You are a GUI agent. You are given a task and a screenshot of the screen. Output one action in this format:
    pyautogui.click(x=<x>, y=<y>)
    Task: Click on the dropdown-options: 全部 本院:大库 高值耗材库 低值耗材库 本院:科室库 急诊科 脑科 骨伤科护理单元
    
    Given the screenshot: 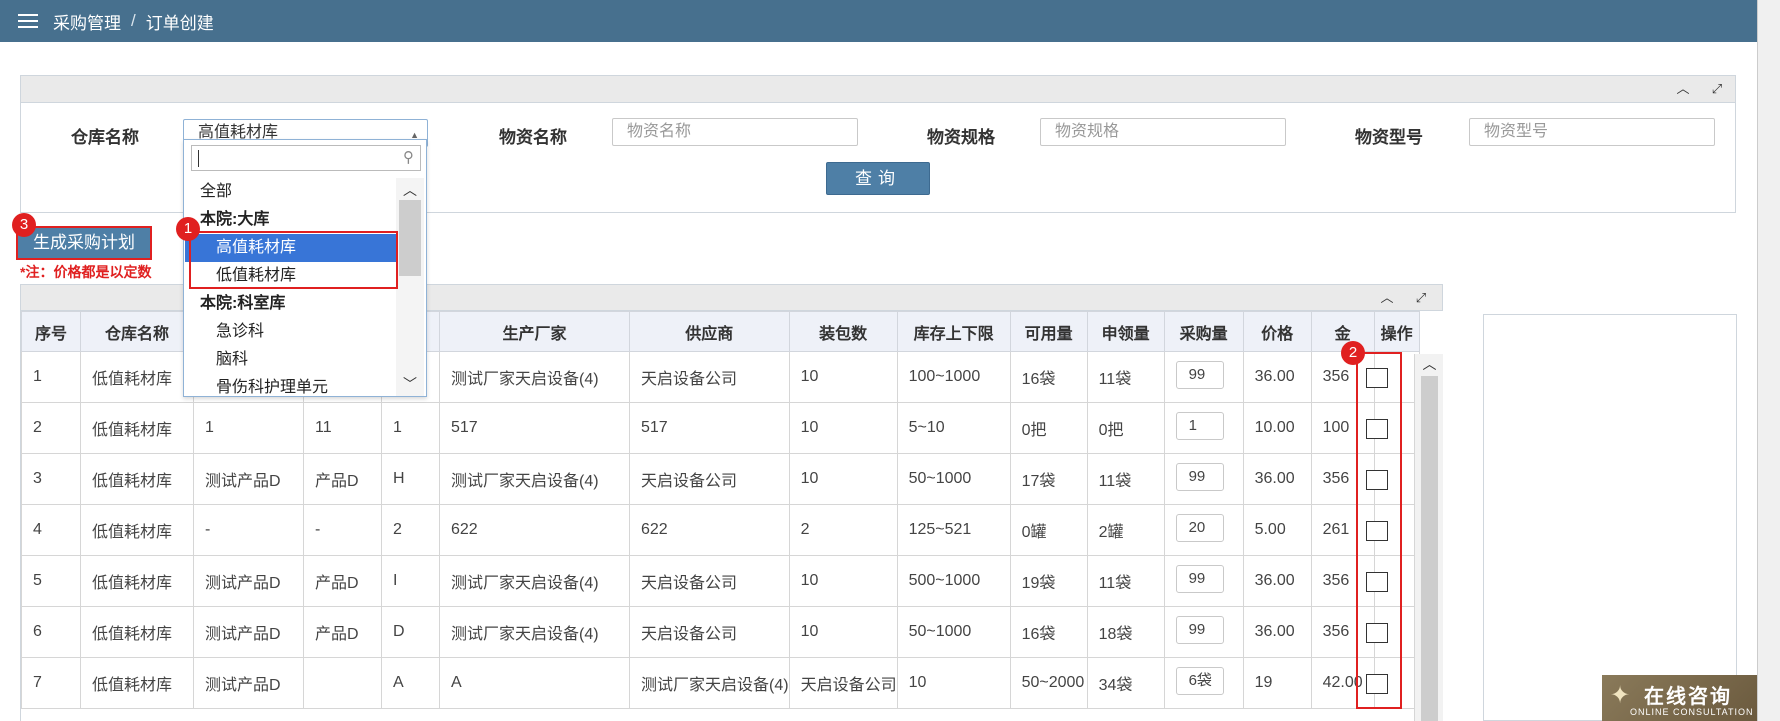 What is the action you would take?
    pyautogui.click(x=291, y=290)
    